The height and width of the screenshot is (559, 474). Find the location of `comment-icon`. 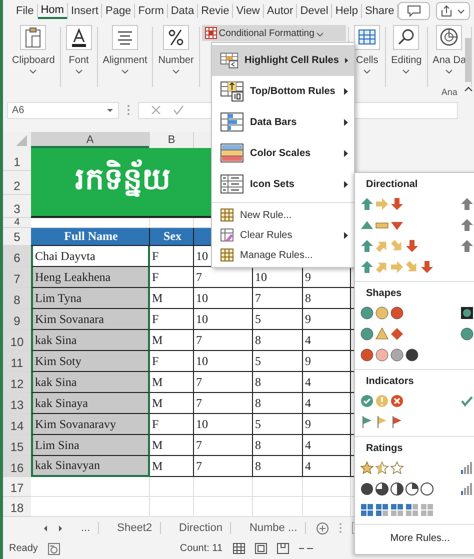

comment-icon is located at coordinates (414, 11).